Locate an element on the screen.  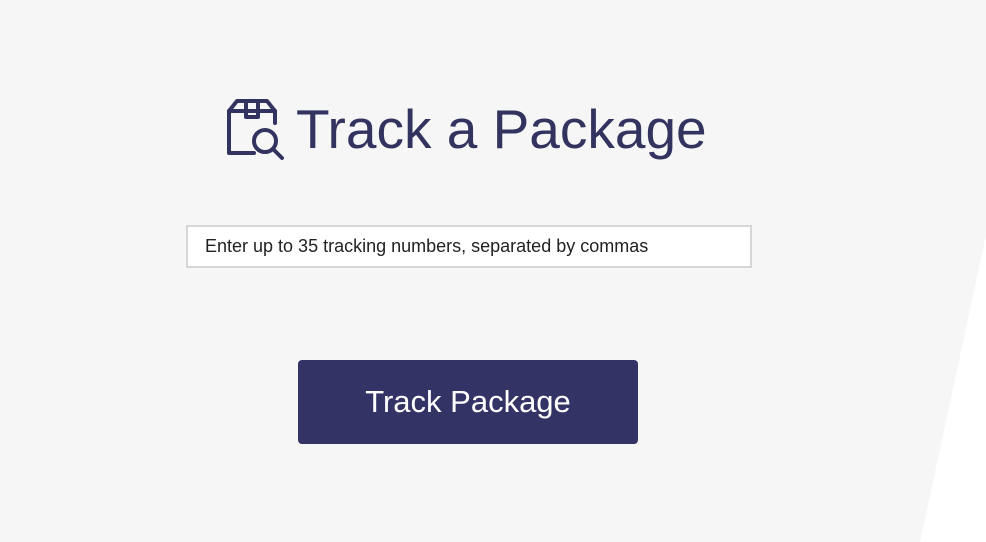
track-package-button: Track Package is located at coordinates (468, 402).